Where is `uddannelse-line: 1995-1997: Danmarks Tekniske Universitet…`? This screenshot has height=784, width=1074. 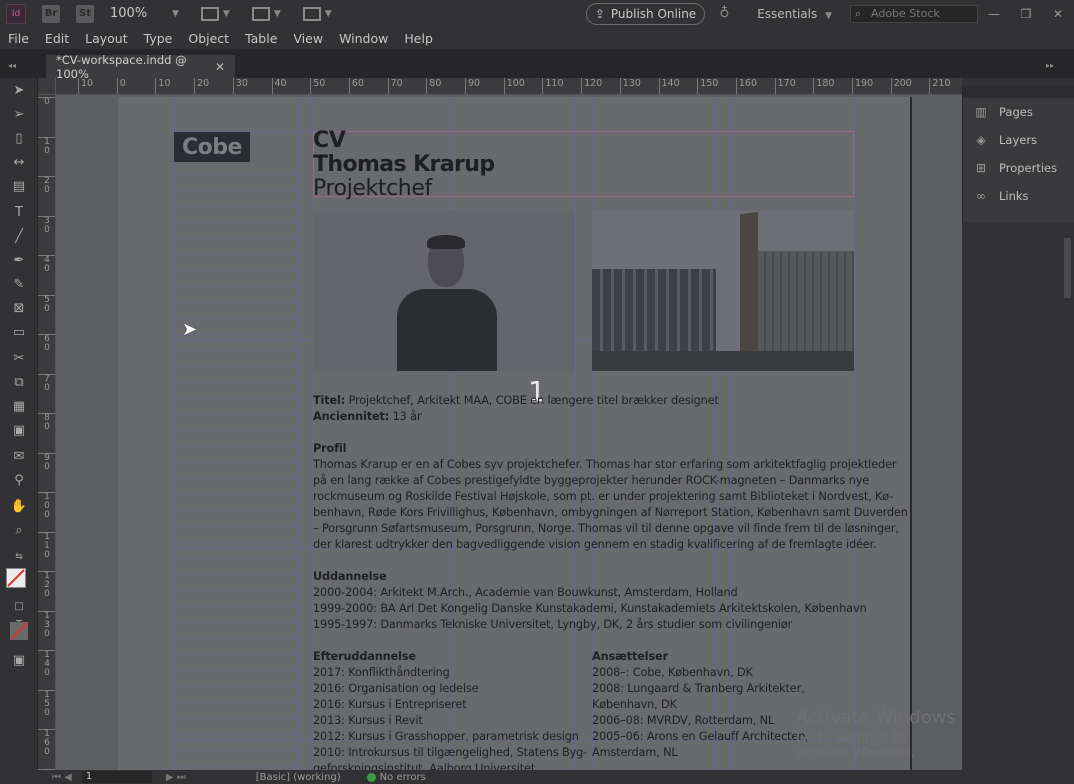
uddannelse-line: 1995-1997: Danmarks Tekniske Universitet… is located at coordinates (552, 625).